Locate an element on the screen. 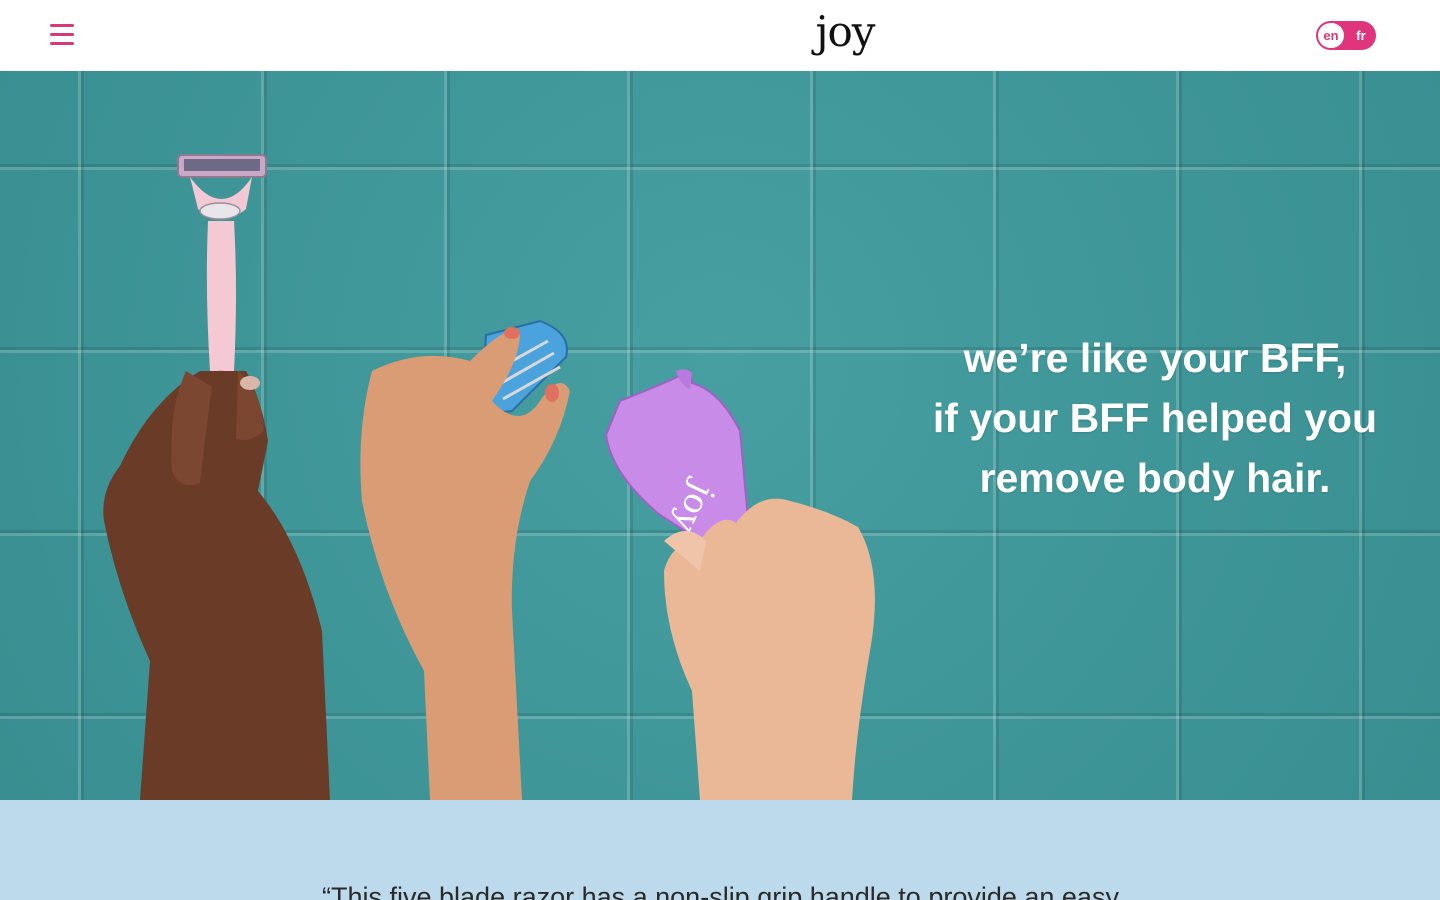  light-hand is located at coordinates (769, 649).